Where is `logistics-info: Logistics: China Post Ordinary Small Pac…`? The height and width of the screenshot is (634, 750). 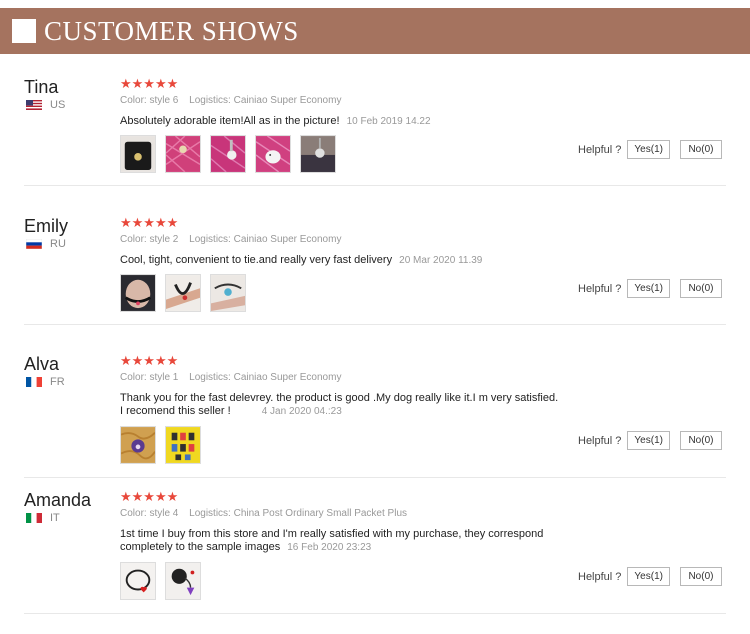 logistics-info: Logistics: China Post Ordinary Small Pac… is located at coordinates (298, 513).